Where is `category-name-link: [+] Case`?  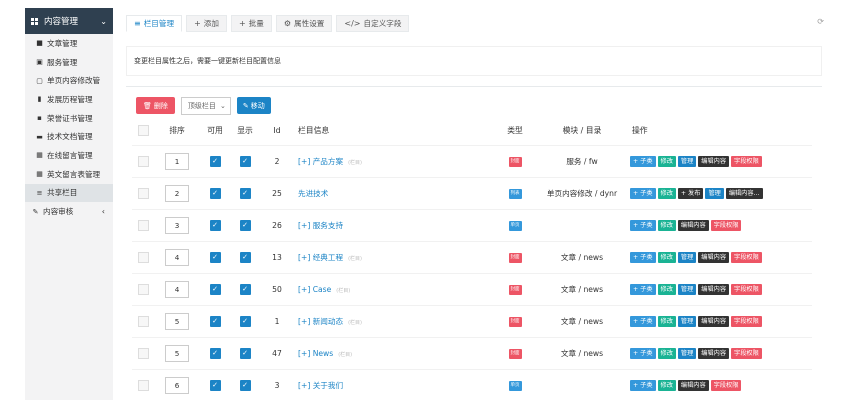
category-name-link: [+] Case is located at coordinates (314, 289).